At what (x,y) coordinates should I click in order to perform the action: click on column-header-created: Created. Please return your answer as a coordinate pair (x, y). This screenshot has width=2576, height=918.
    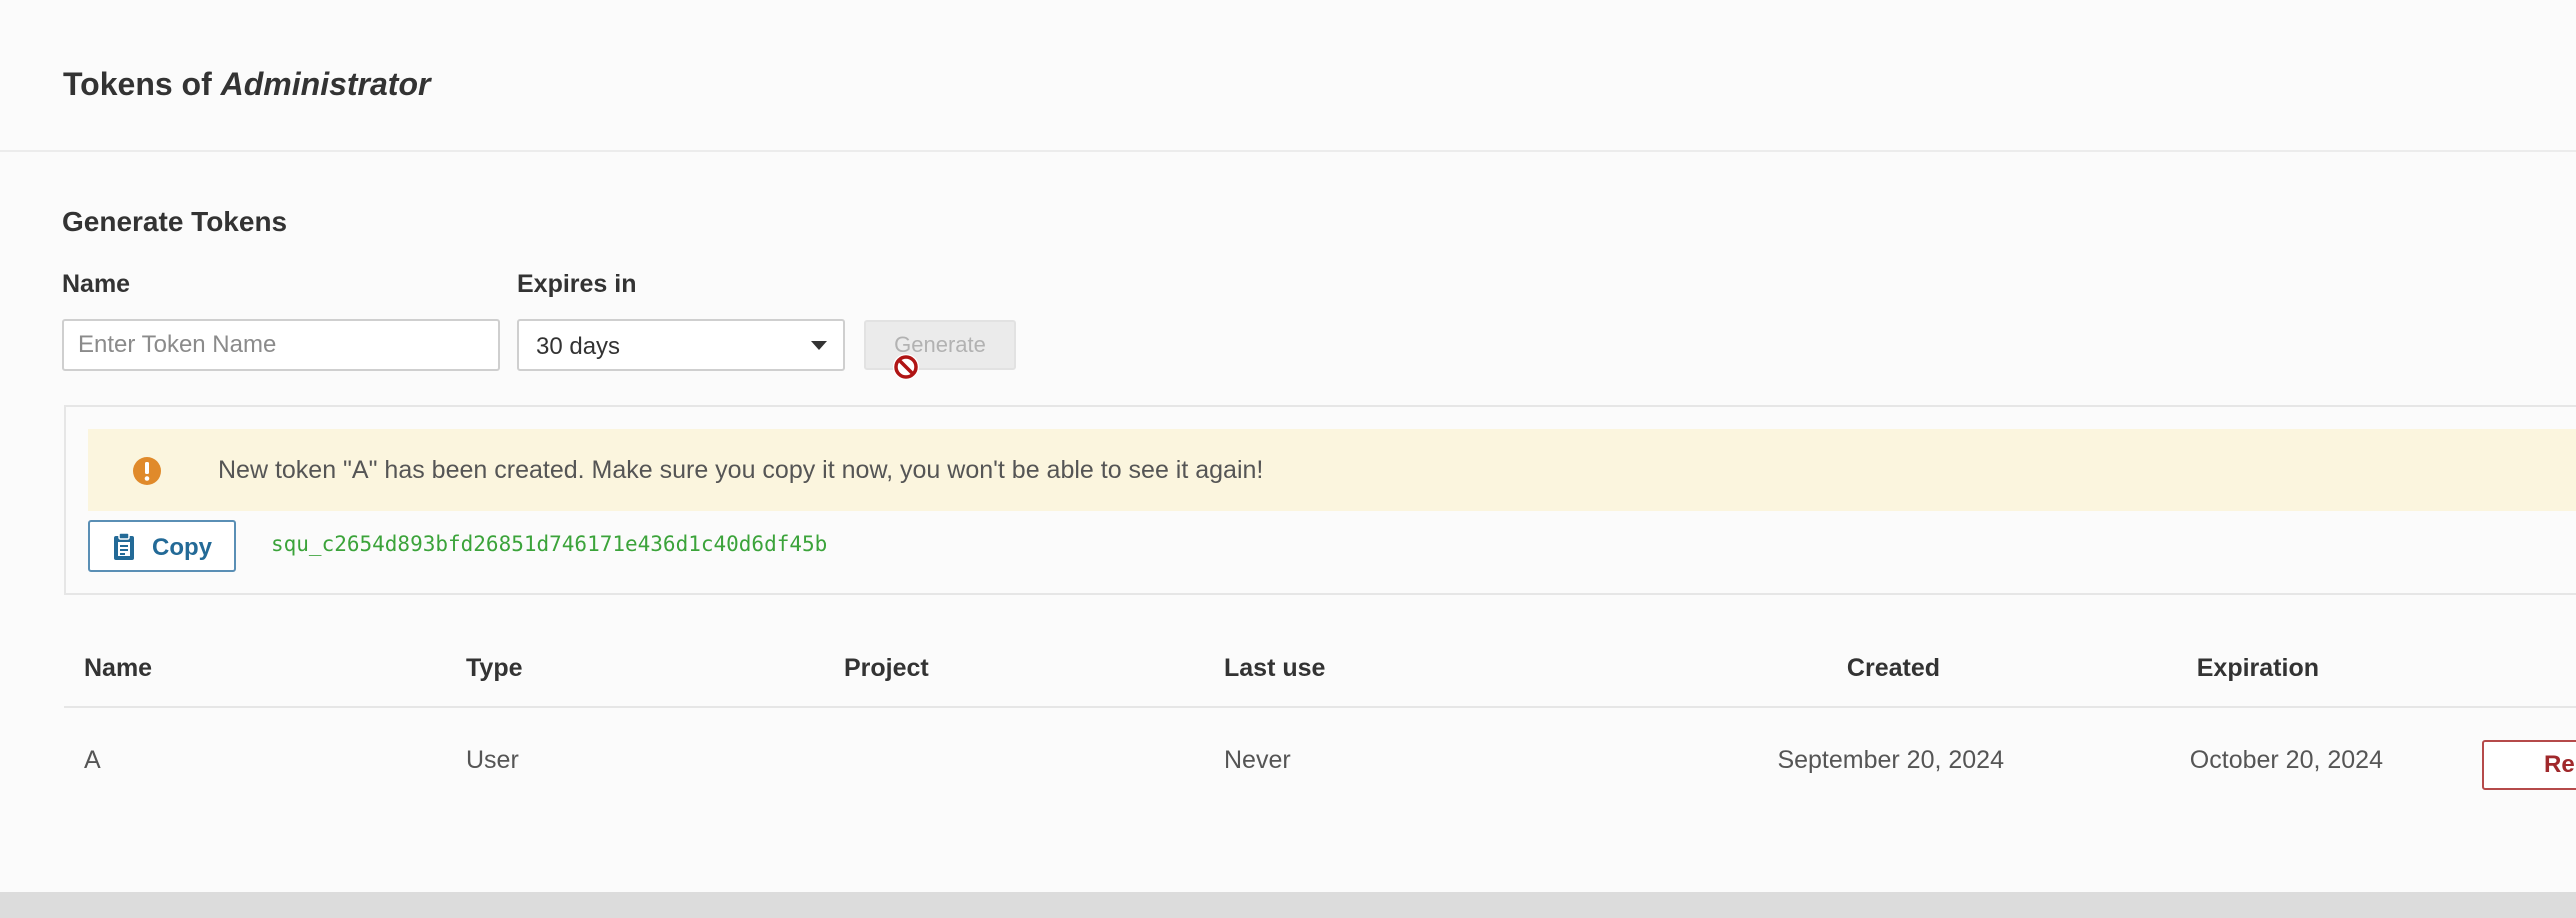
    Looking at the image, I should click on (1893, 668).